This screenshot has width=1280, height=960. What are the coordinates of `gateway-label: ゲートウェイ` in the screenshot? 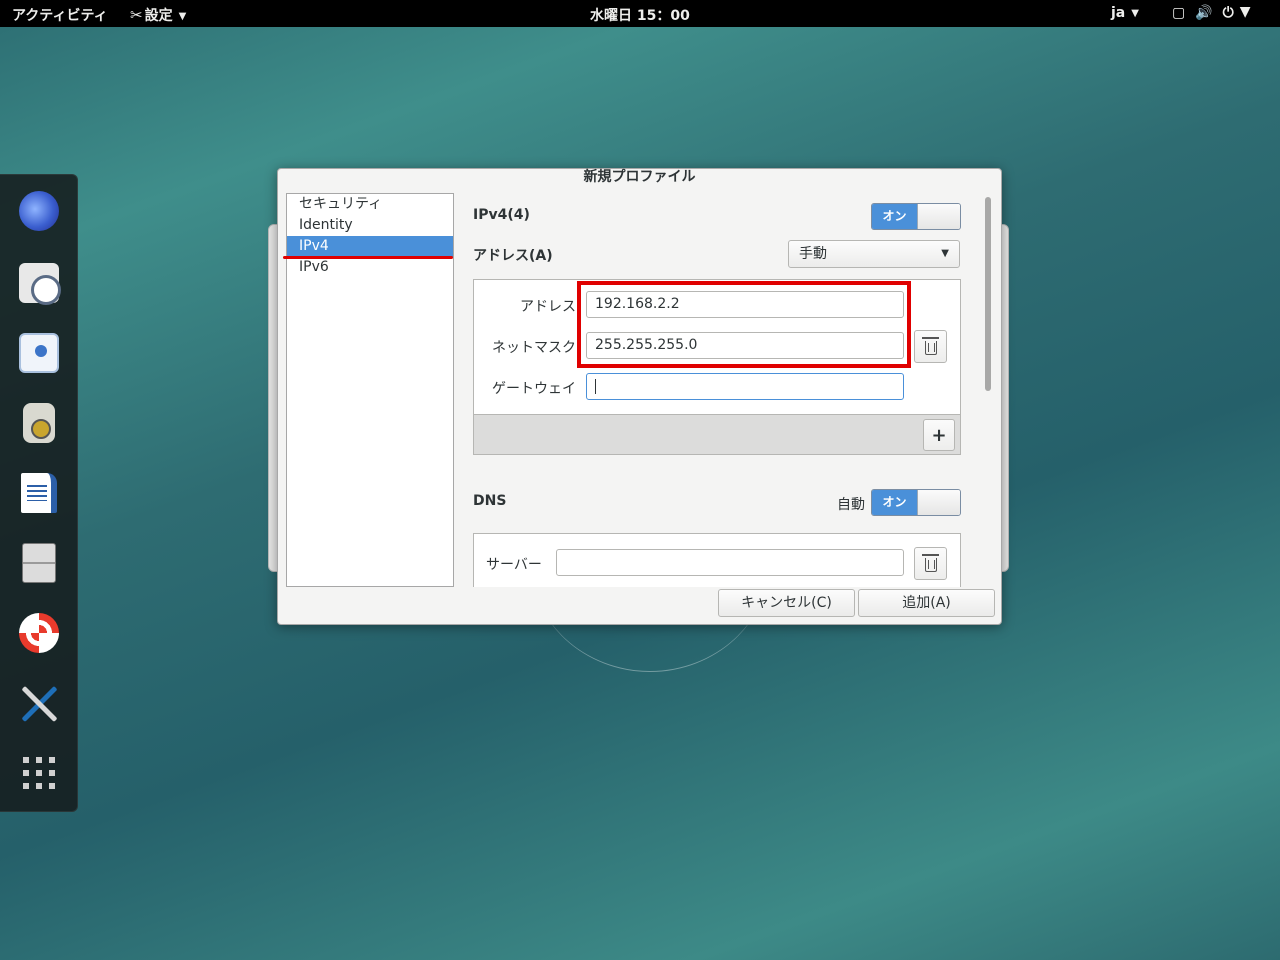 It's located at (534, 389).